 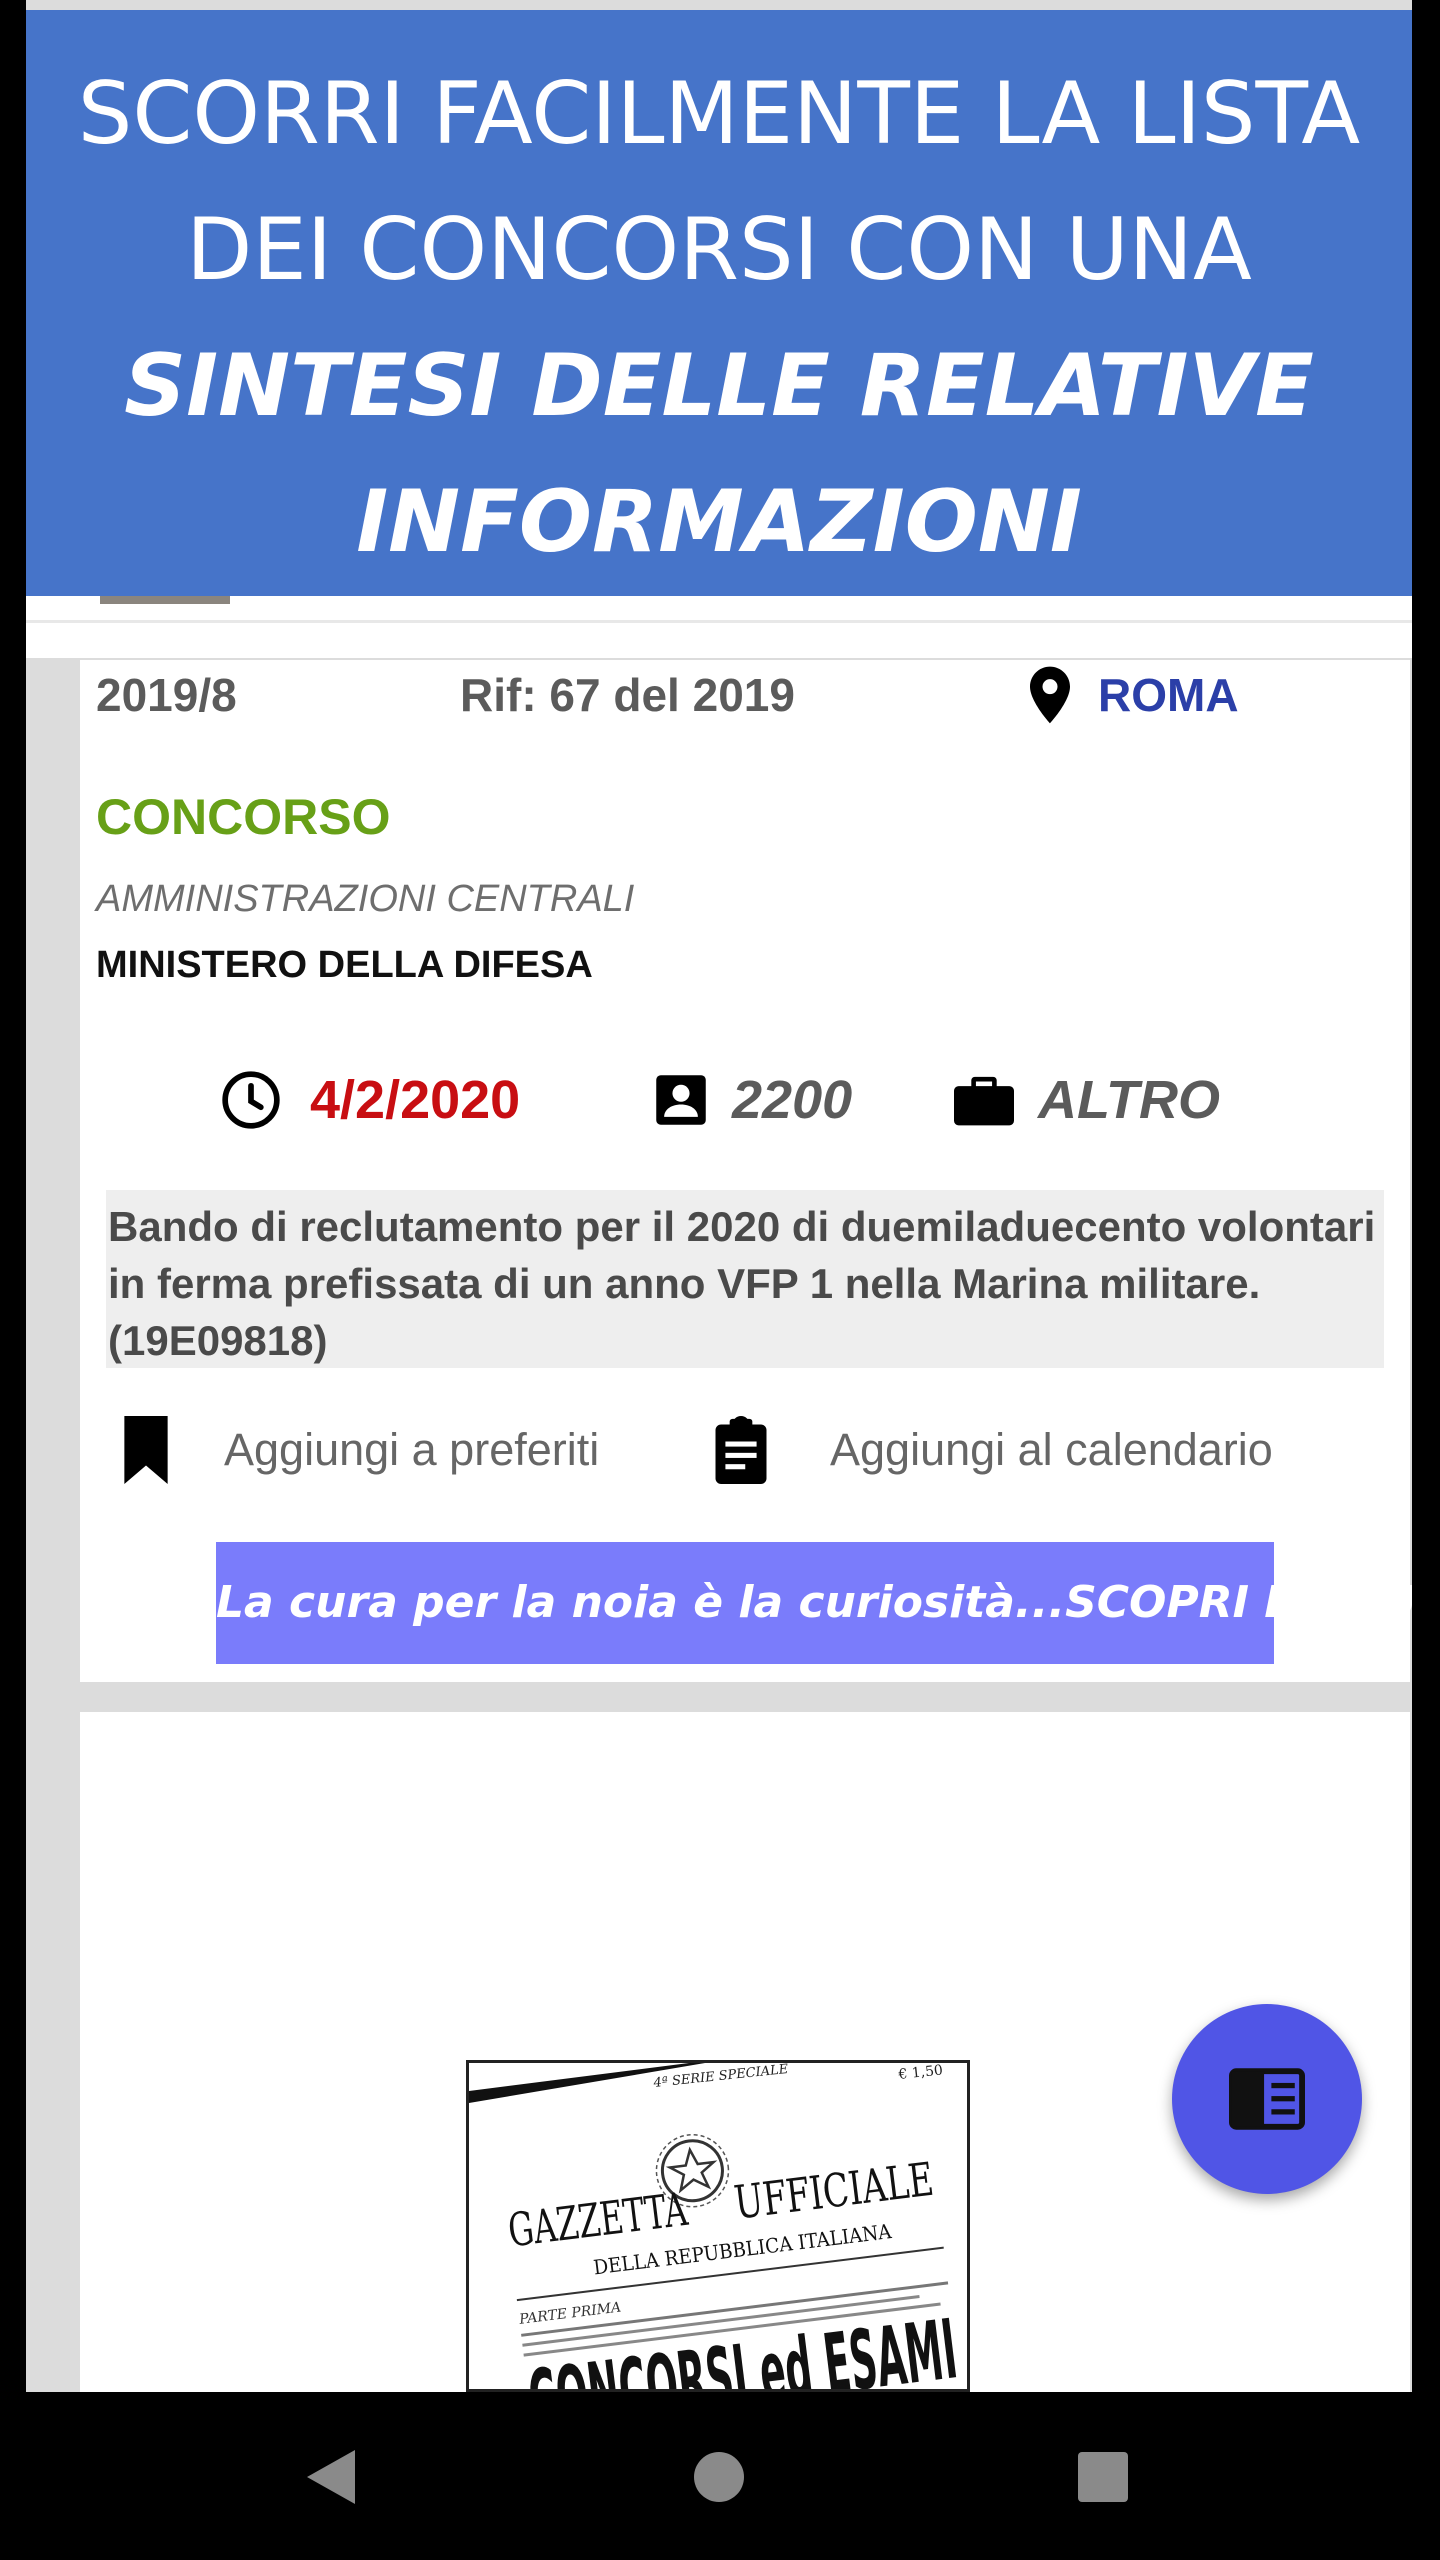 I want to click on clock-icon, so click(x=251, y=1100).